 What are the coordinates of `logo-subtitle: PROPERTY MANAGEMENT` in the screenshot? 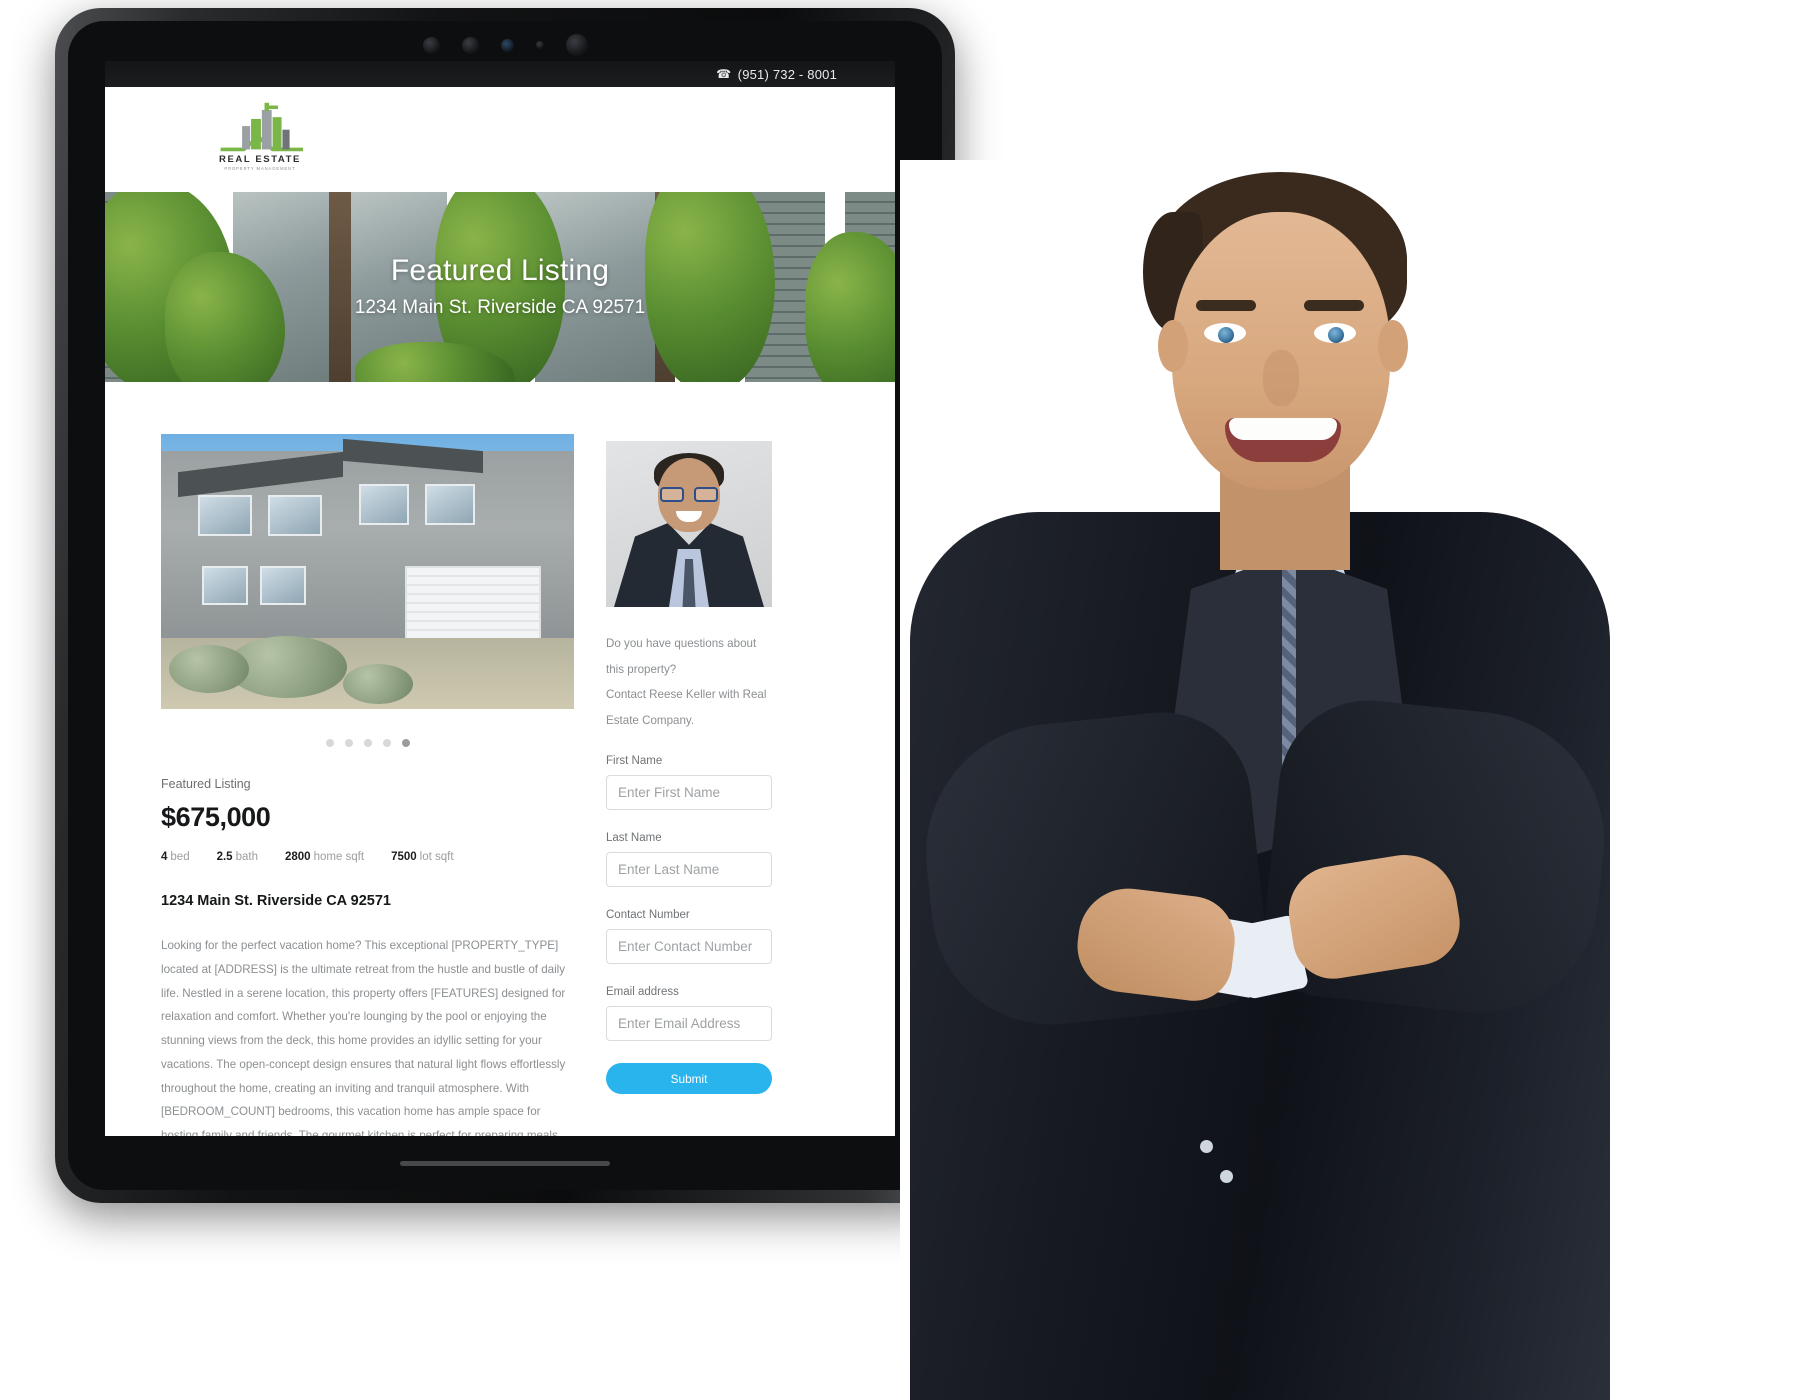 It's located at (260, 168).